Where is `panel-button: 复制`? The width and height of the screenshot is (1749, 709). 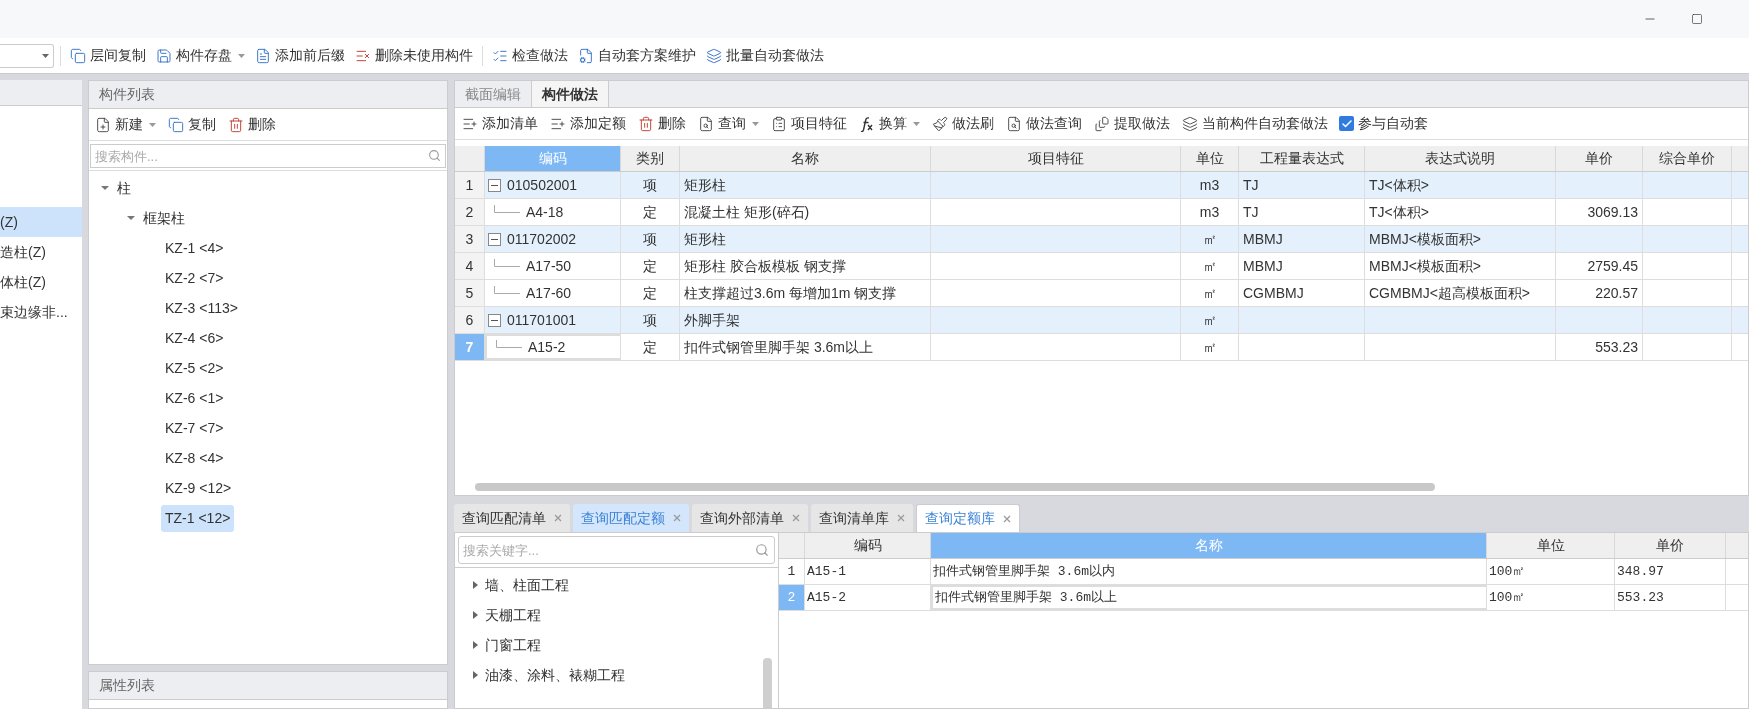
panel-button: 复制 is located at coordinates (192, 124).